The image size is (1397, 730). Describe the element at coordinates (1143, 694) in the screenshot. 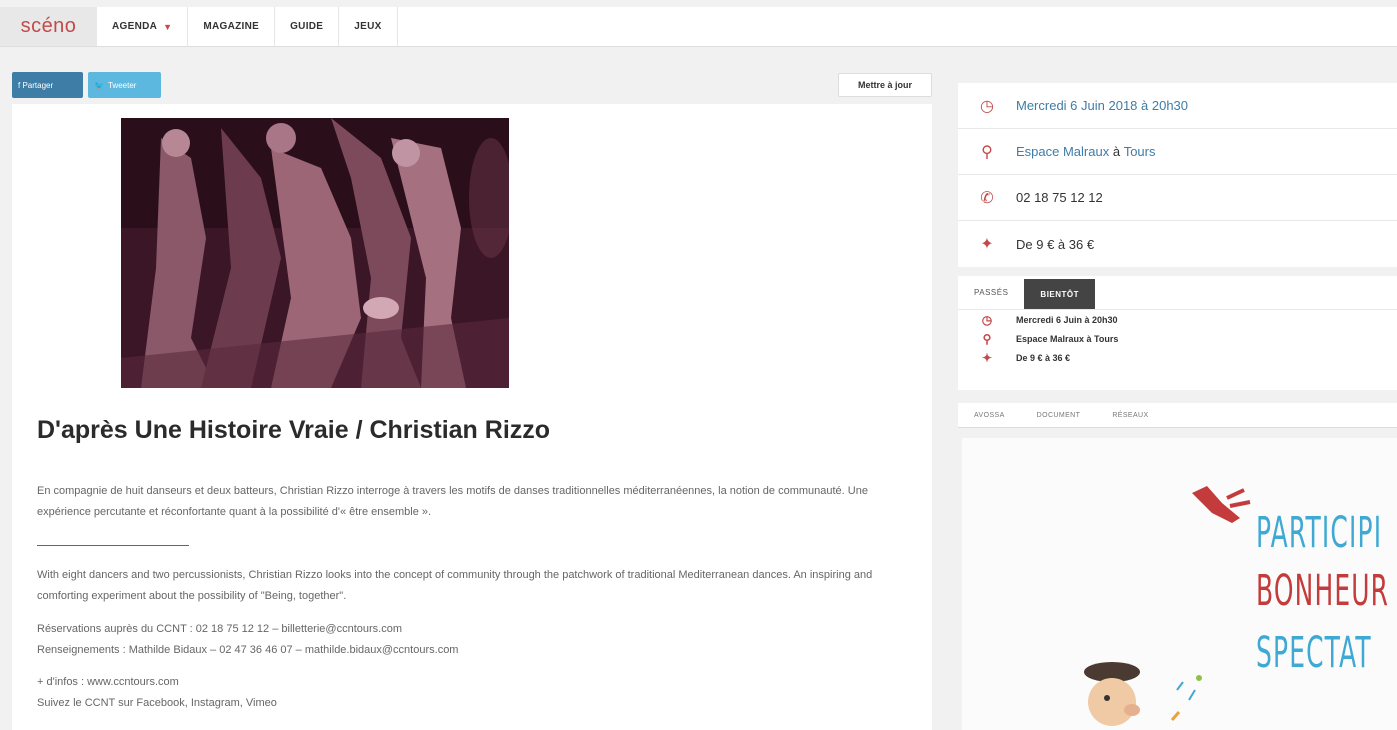

I see `character-illustration` at that location.